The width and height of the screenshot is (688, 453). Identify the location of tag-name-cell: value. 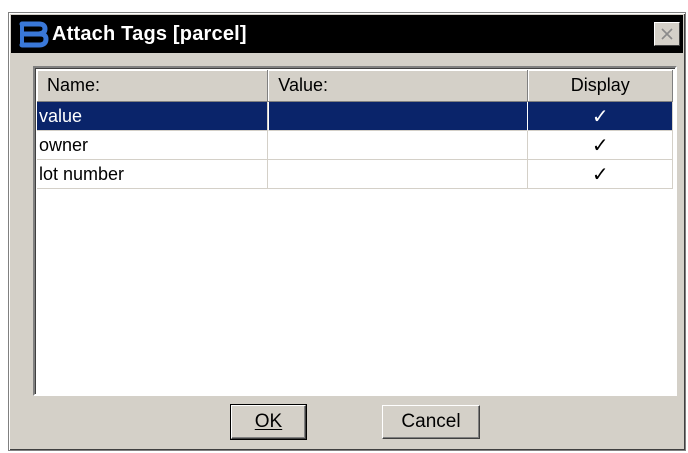
(153, 116).